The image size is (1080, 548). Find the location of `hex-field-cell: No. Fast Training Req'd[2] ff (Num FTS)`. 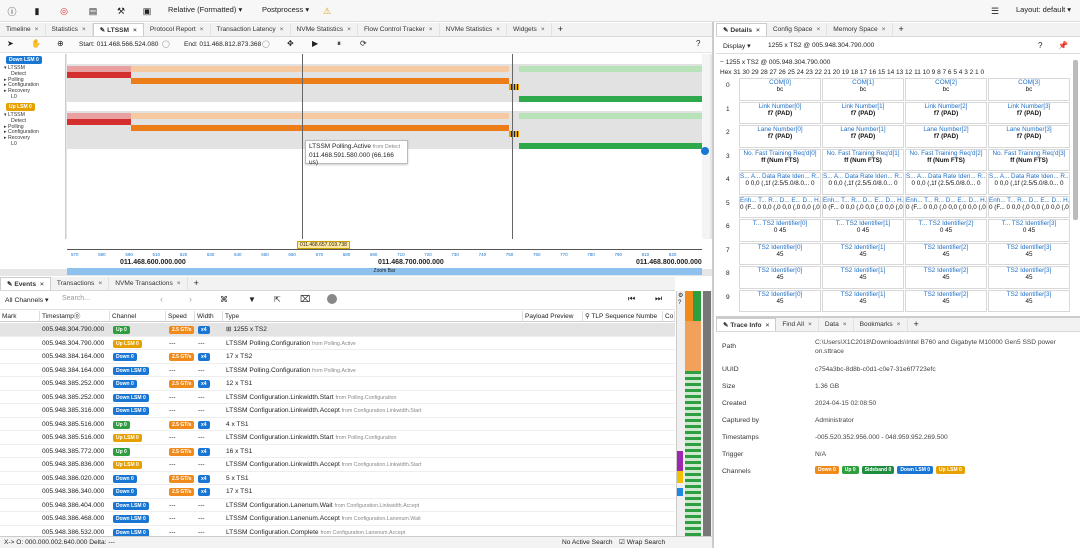

hex-field-cell: No. Fast Training Req'd[2] ff (Num FTS) is located at coordinates (946, 159).